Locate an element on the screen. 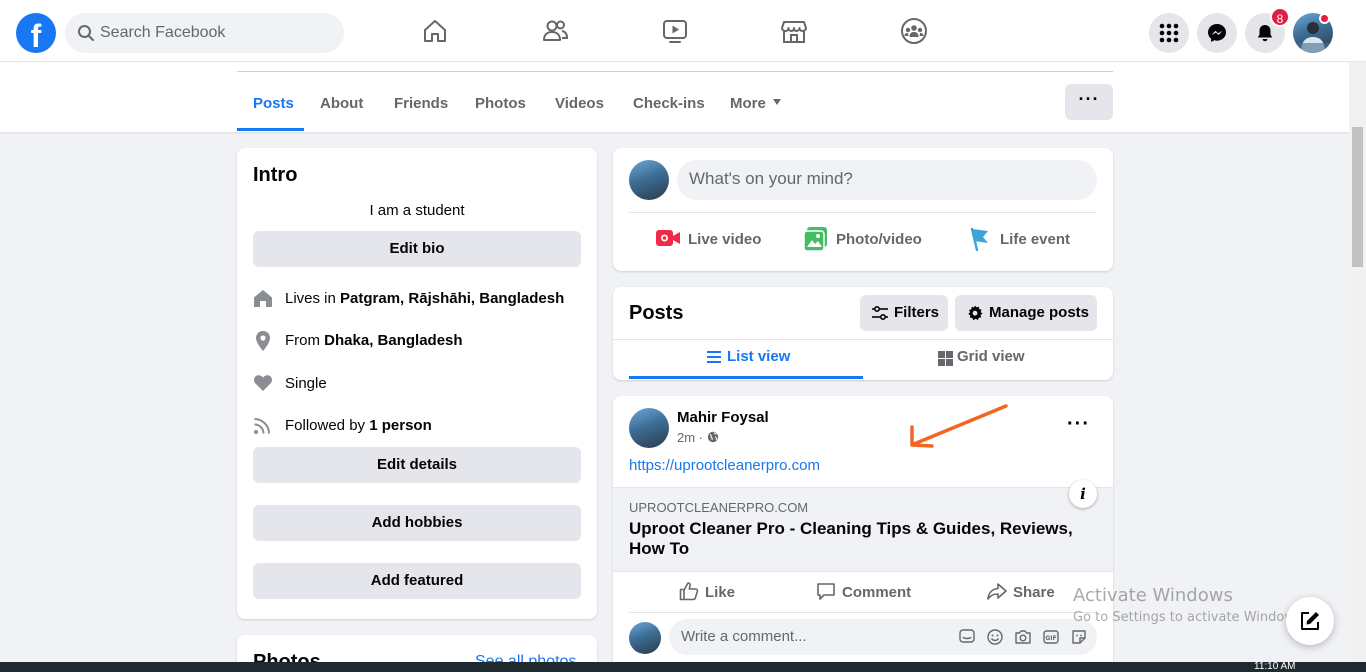 The width and height of the screenshot is (1366, 672). annotation-arrow is located at coordinates (959, 426).